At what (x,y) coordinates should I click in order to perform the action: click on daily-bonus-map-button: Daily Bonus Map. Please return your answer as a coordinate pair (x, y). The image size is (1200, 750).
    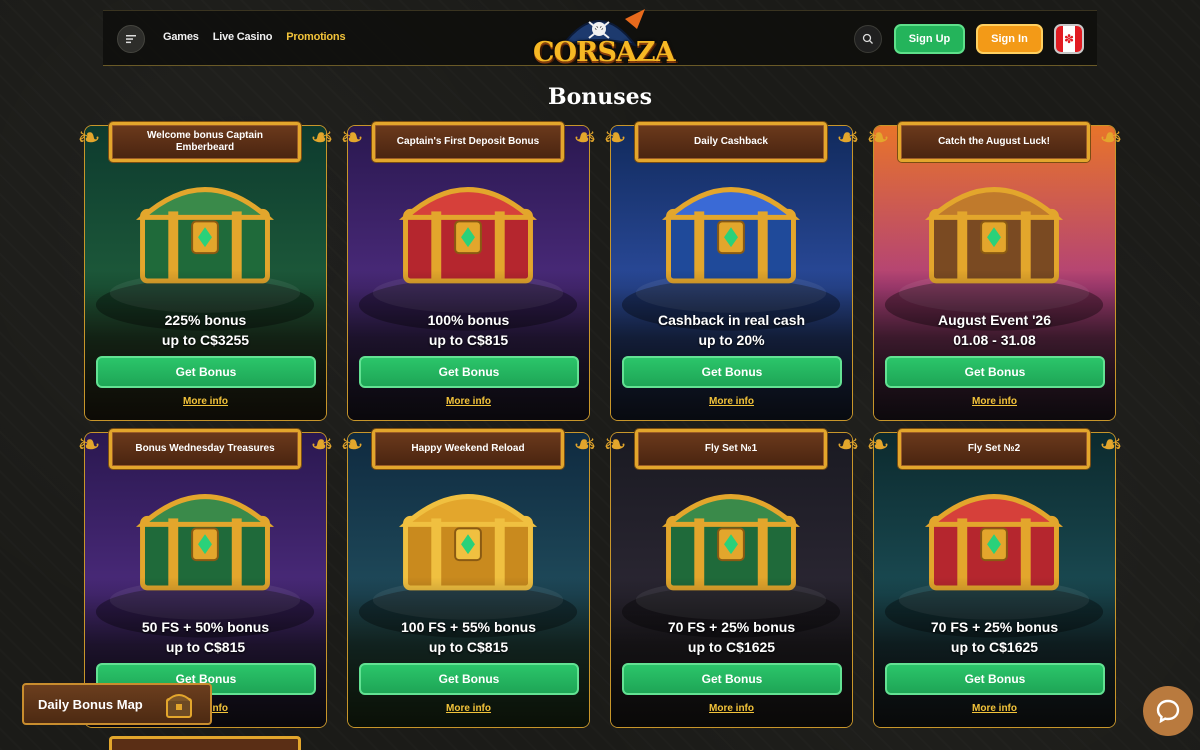
    Looking at the image, I should click on (117, 704).